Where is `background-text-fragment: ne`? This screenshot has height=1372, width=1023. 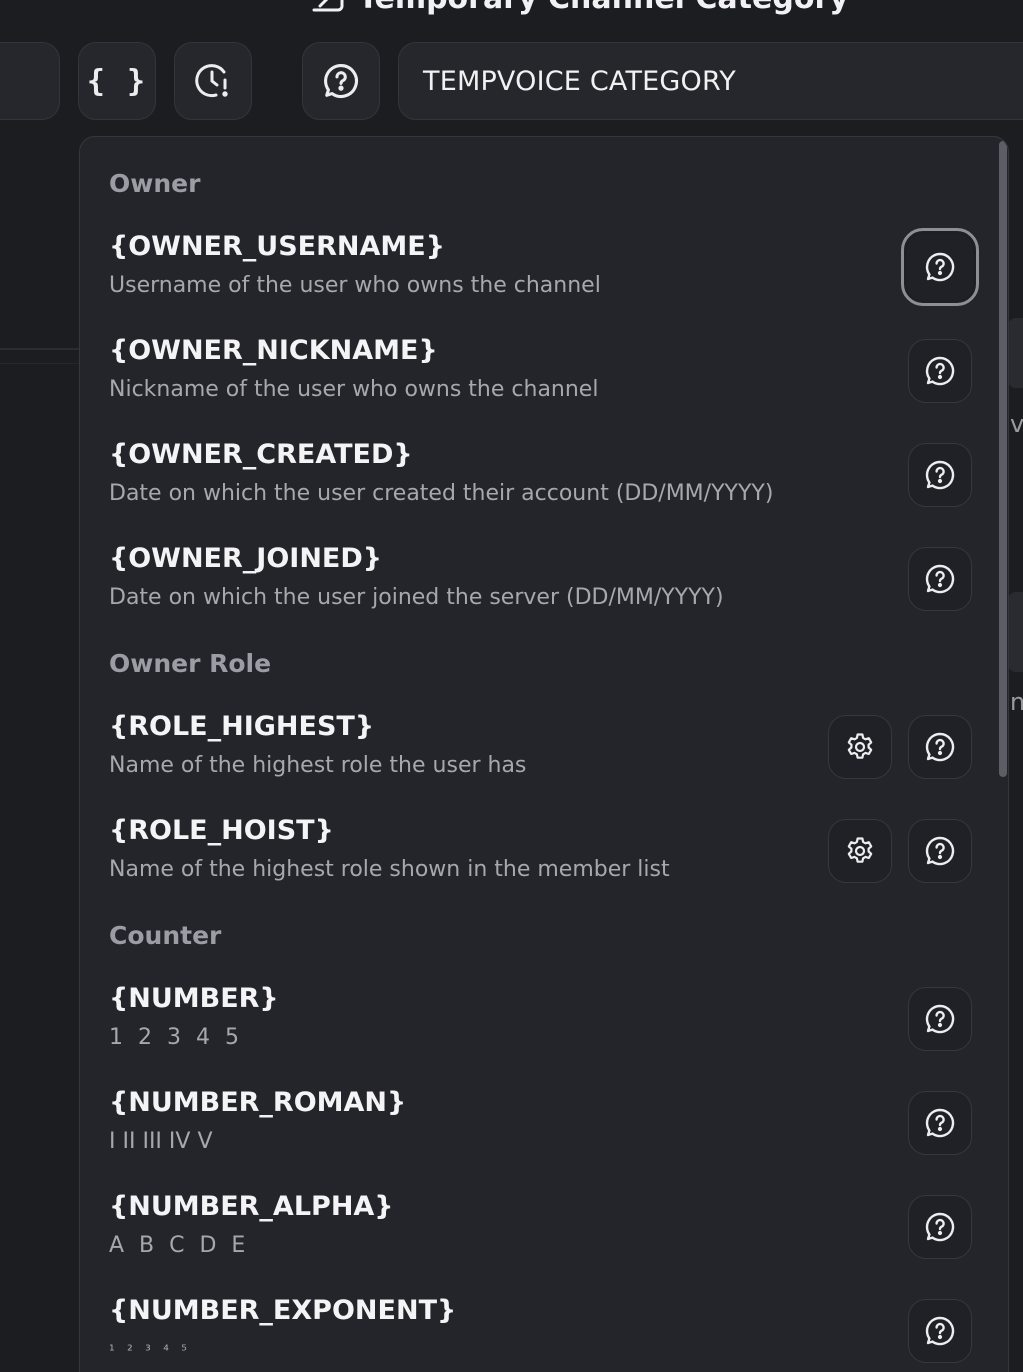
background-text-fragment: ne is located at coordinates (1016, 702).